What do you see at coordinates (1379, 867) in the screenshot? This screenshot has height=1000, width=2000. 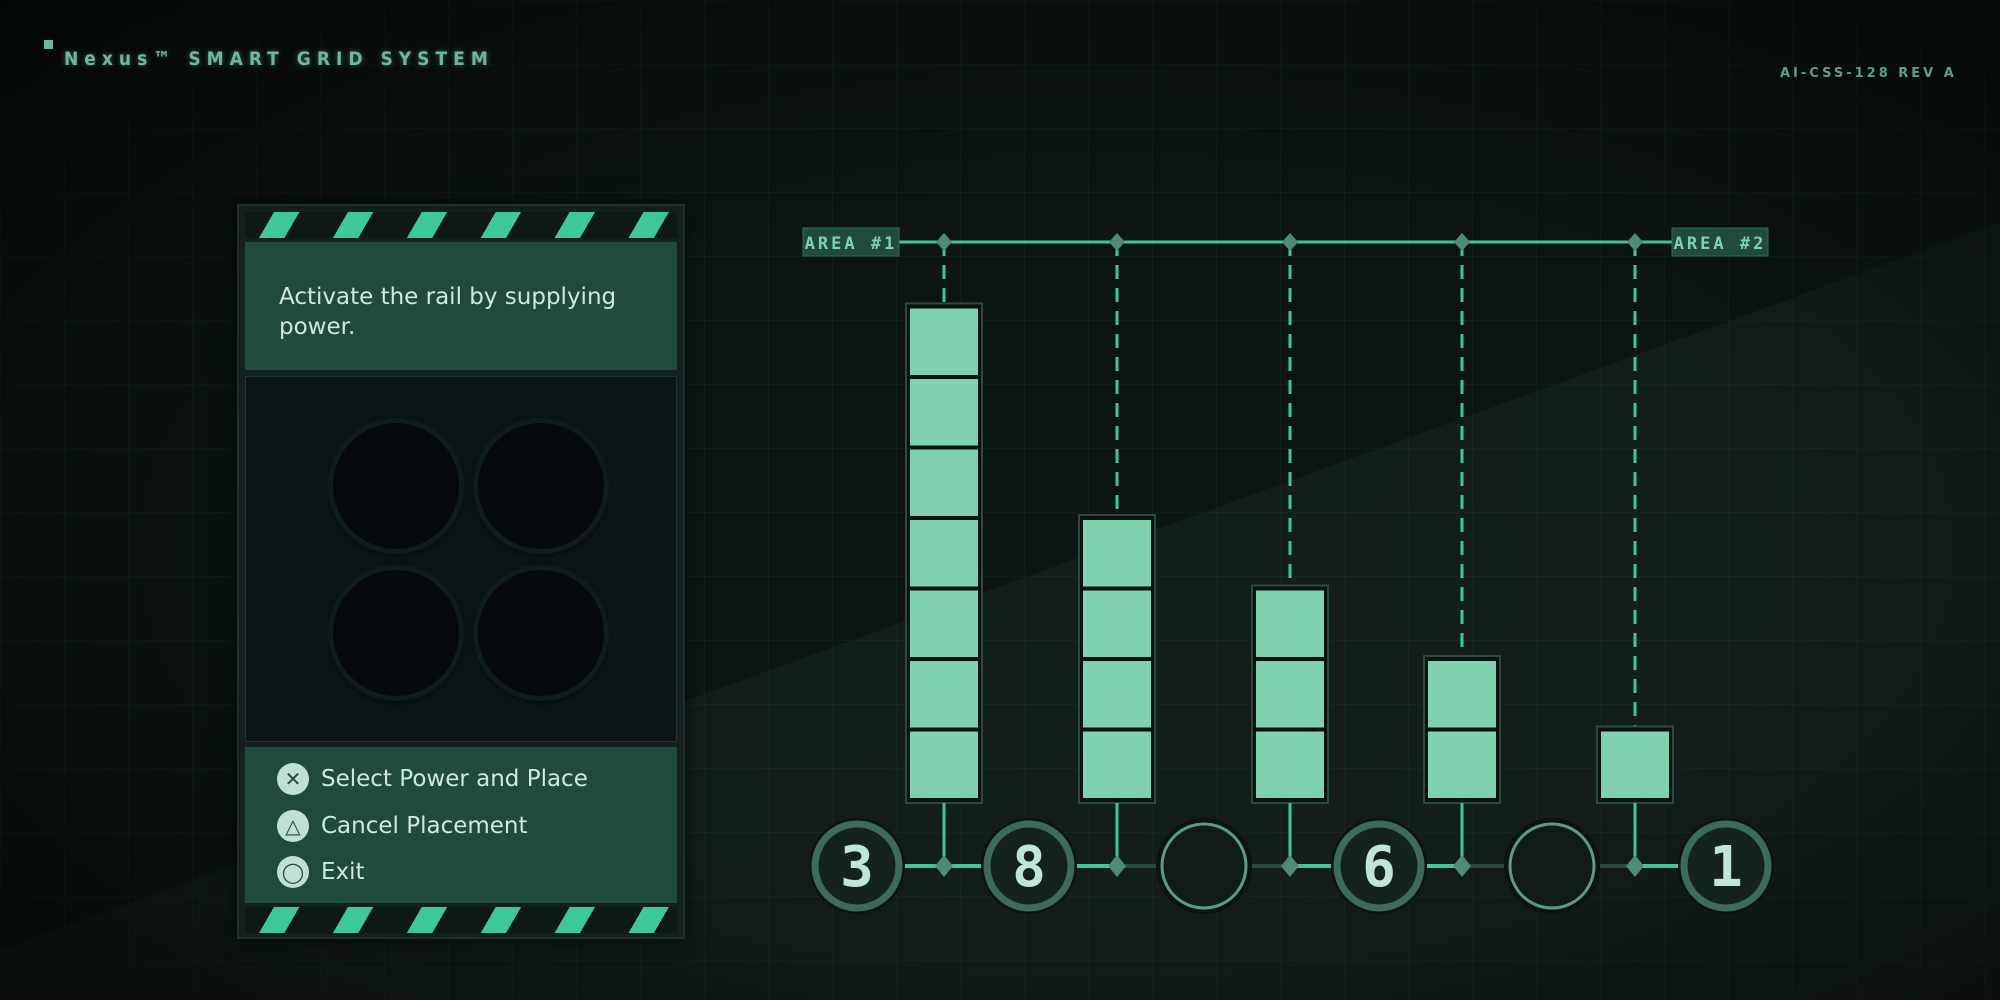 I see `power-node-value: 6` at bounding box center [1379, 867].